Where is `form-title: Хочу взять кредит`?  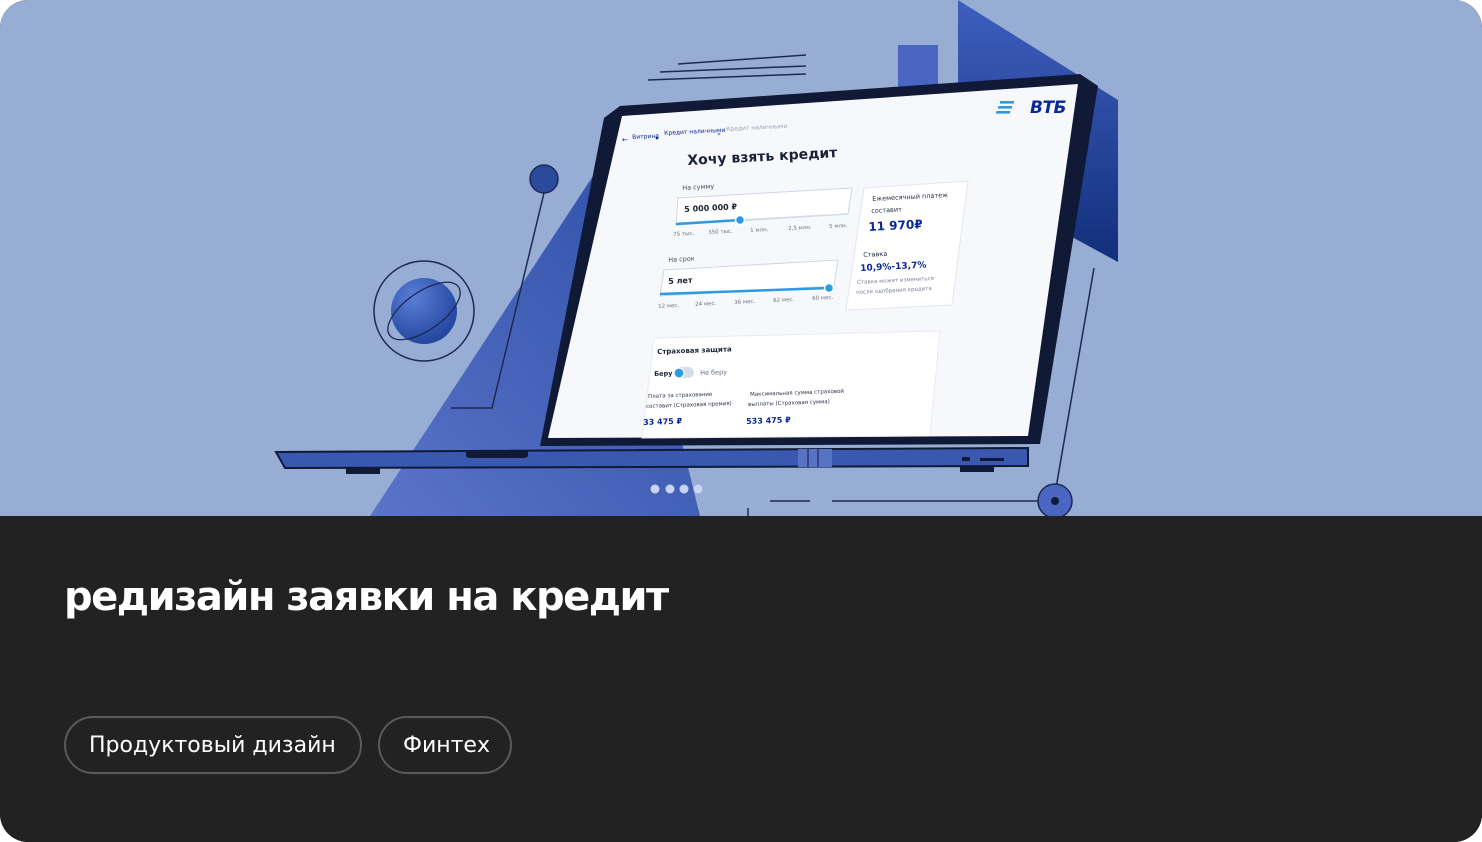
form-title: Хочу взять кредит is located at coordinates (762, 157).